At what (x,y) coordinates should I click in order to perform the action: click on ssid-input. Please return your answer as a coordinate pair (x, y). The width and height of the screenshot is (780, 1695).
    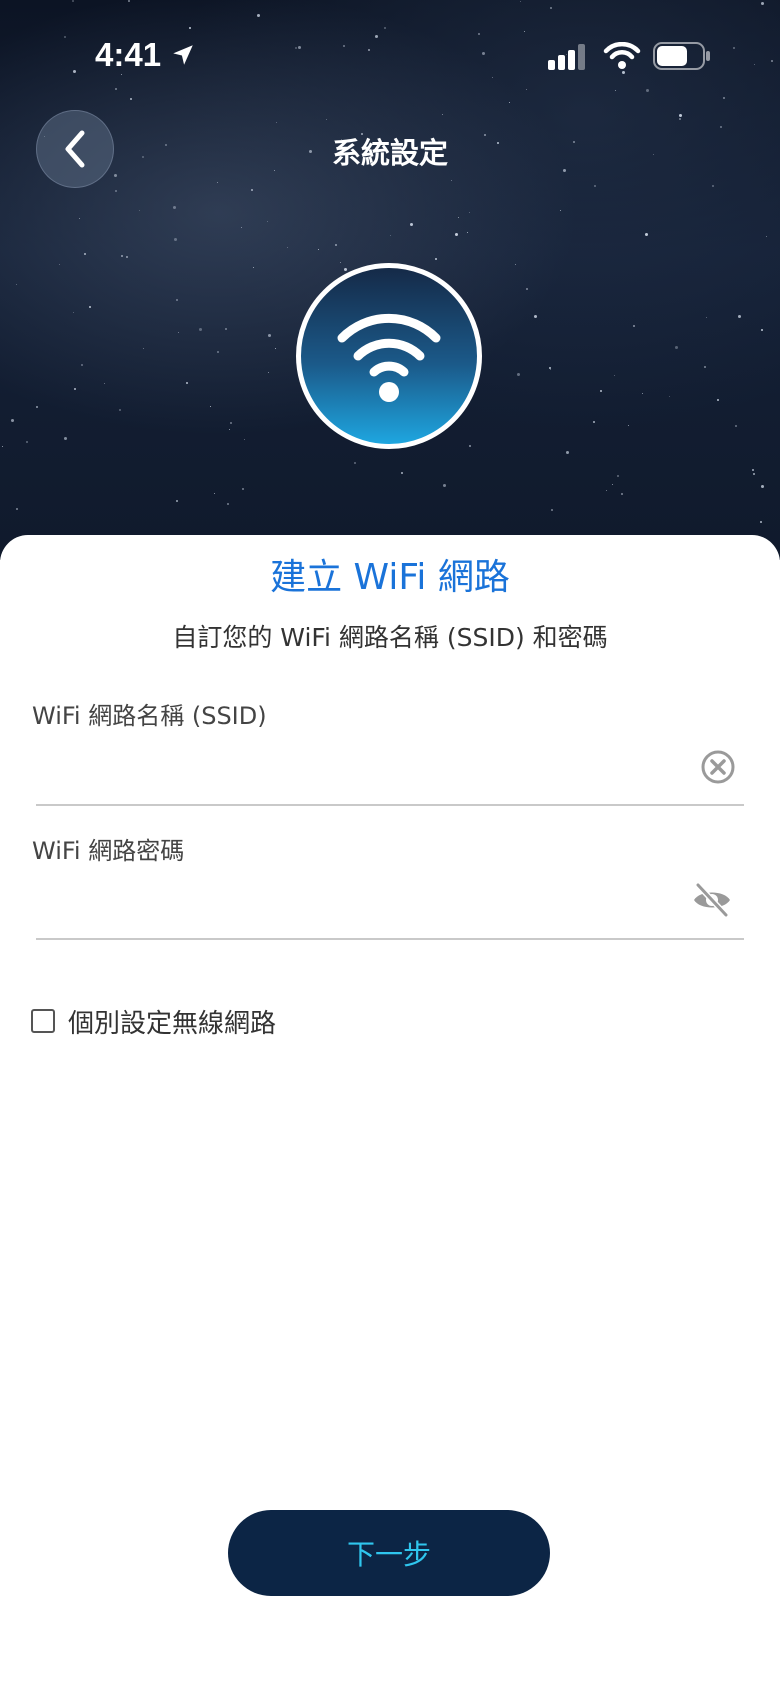
    Looking at the image, I should click on (390, 768).